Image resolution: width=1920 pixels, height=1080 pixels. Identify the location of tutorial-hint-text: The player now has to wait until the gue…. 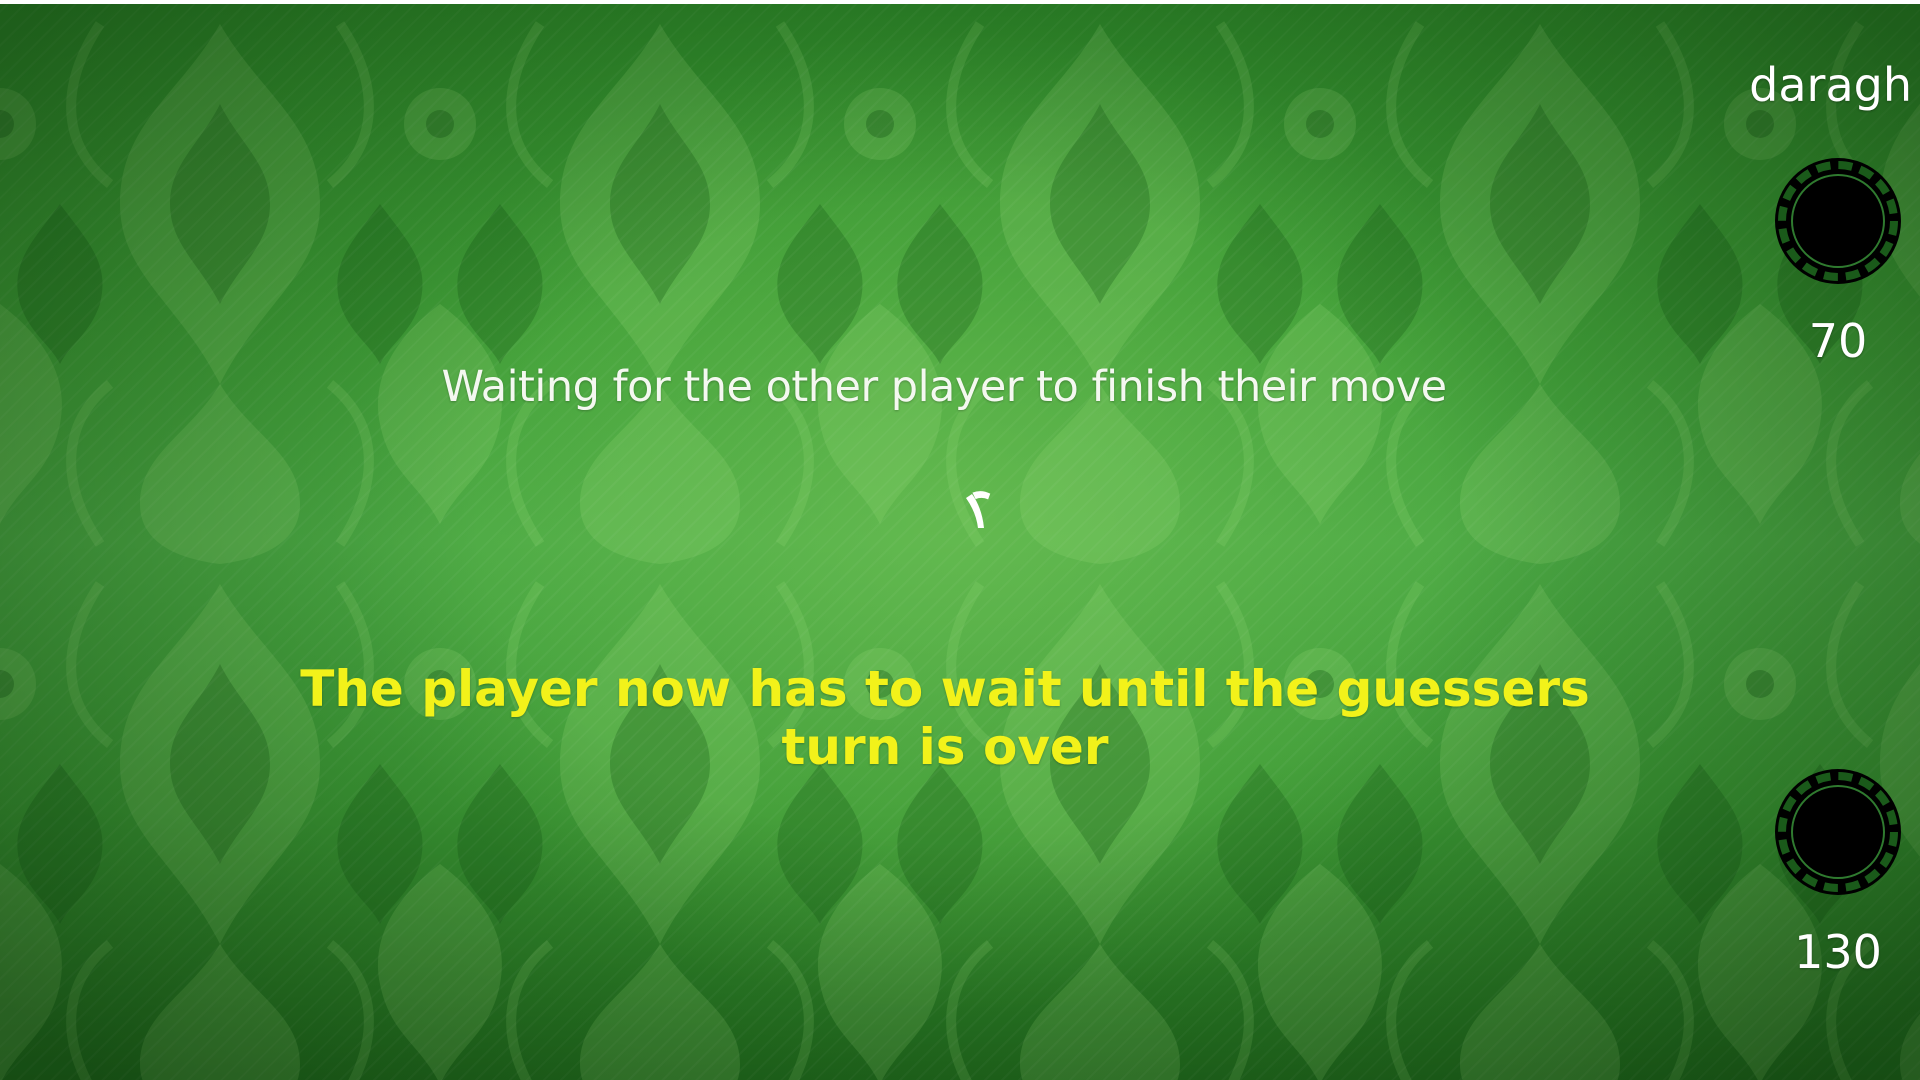
(945, 718).